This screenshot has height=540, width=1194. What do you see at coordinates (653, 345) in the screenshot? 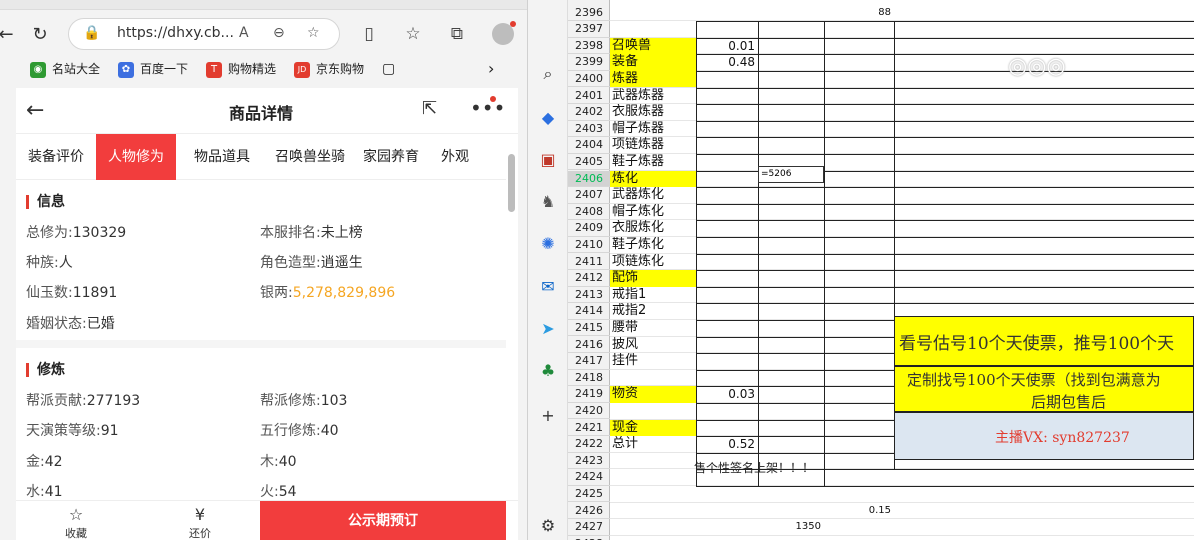
I see `cell-a: 披风` at bounding box center [653, 345].